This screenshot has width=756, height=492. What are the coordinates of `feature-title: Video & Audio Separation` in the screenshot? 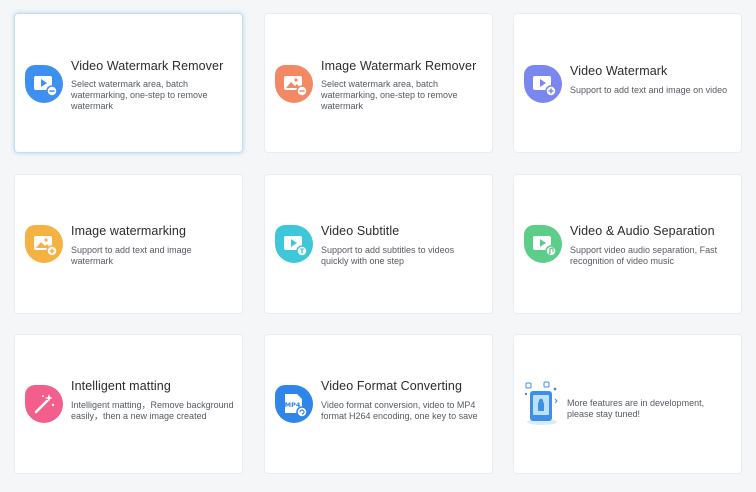 It's located at (642, 231).